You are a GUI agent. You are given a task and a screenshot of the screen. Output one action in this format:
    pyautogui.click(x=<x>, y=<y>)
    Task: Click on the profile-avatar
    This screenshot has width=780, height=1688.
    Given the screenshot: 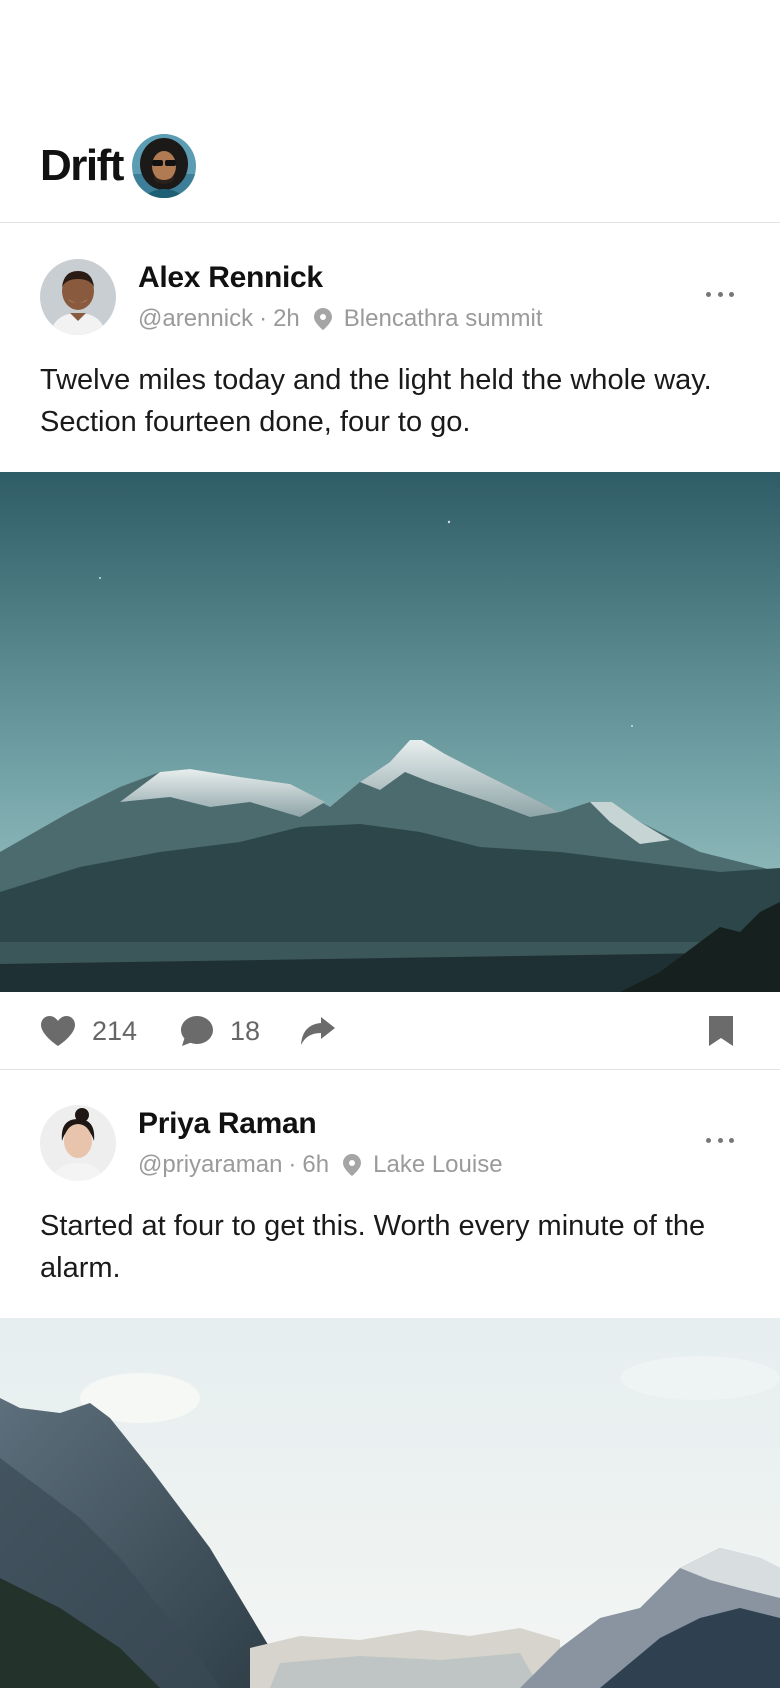 What is the action you would take?
    pyautogui.click(x=164, y=166)
    